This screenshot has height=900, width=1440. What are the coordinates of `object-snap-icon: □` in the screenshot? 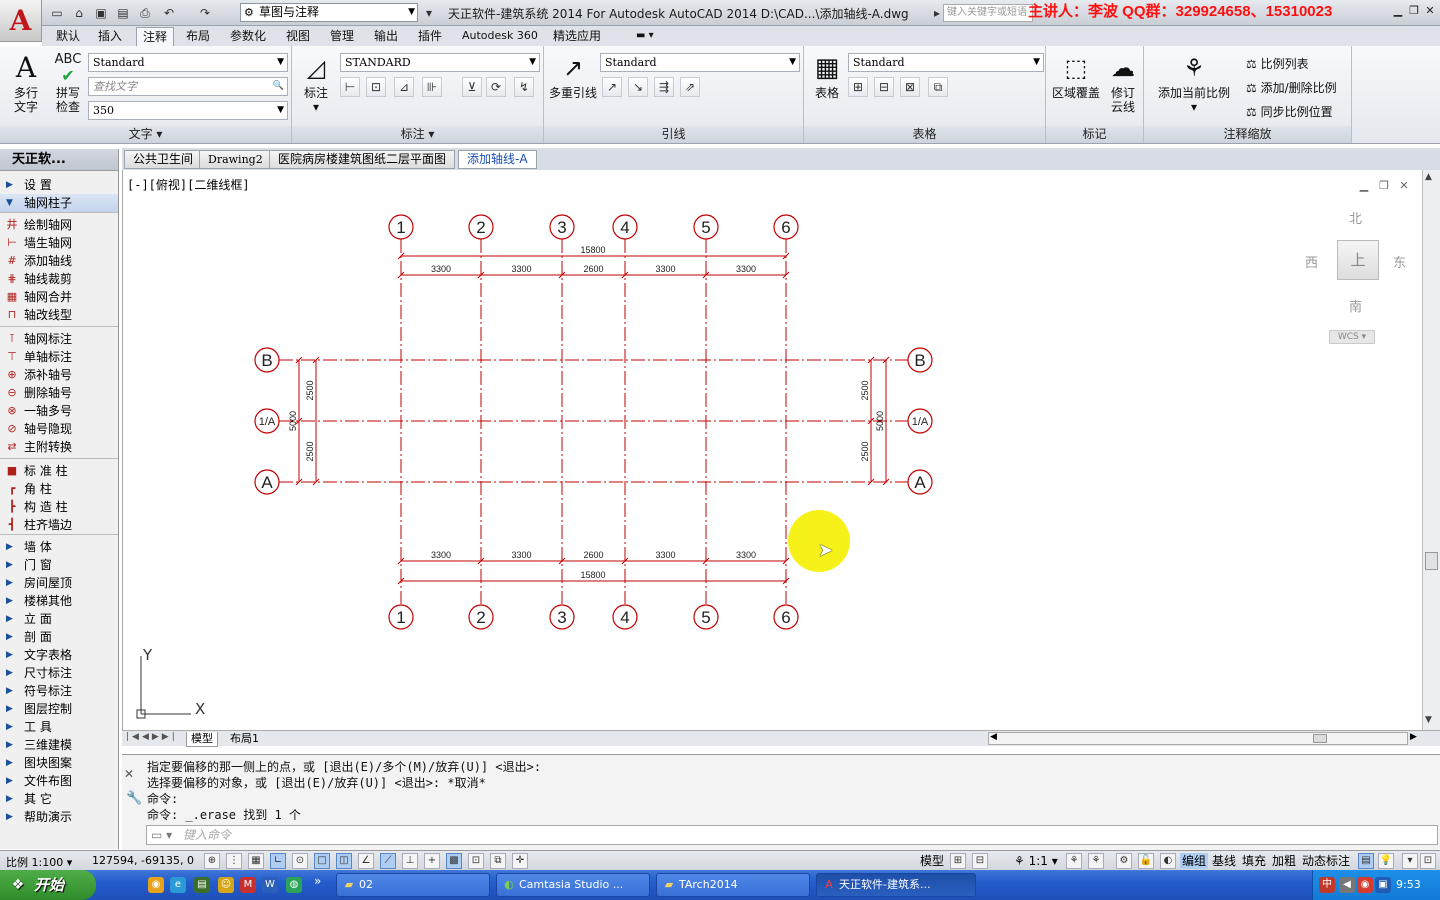 It's located at (322, 861).